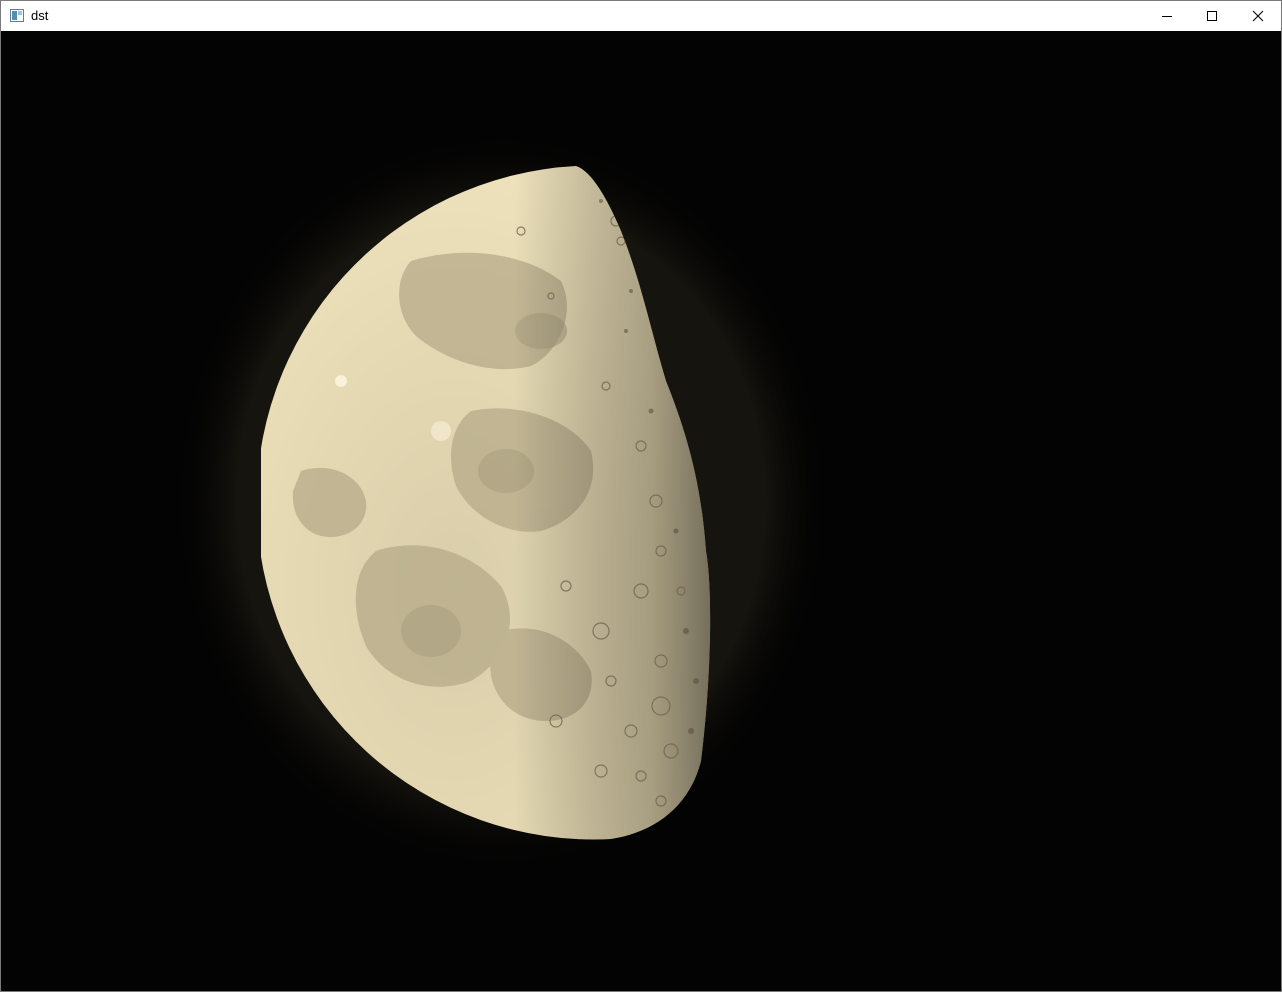 This screenshot has width=1282, height=992. I want to click on minimize-icon, so click(1167, 16).